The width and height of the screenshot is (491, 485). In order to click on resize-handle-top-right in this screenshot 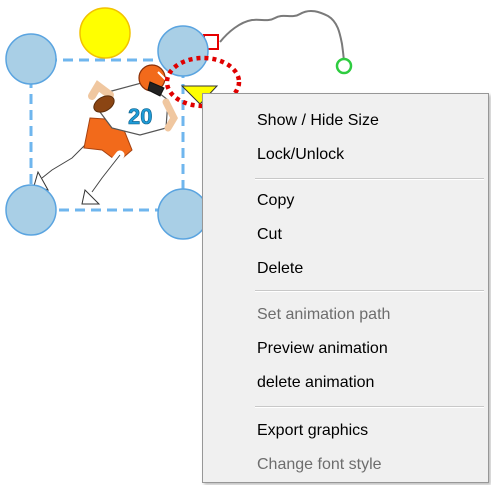, I will do `click(183, 51)`.